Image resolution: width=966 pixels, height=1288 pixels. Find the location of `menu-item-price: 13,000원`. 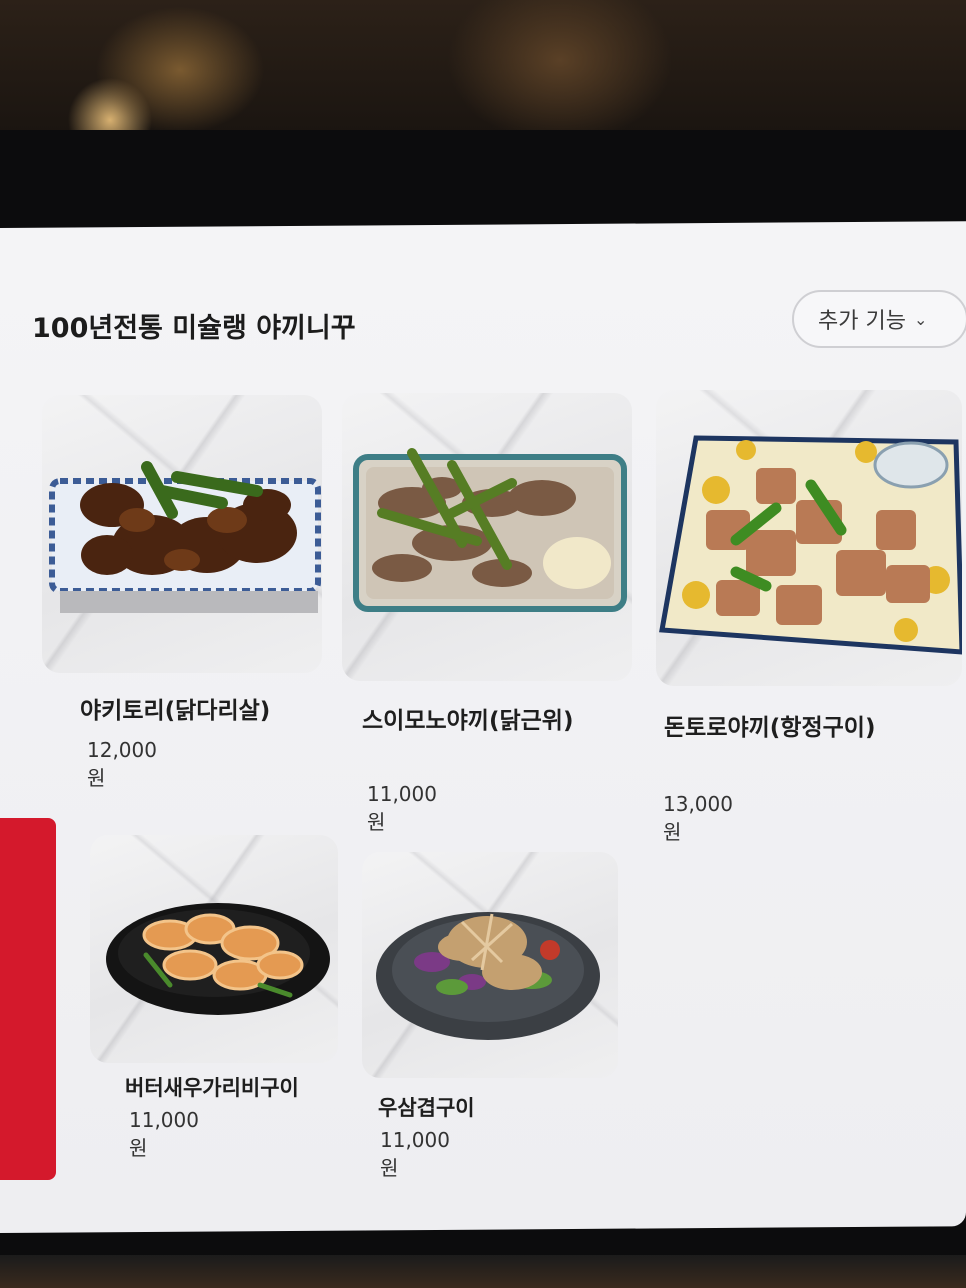

menu-item-price: 13,000원 is located at coordinates (698, 818).